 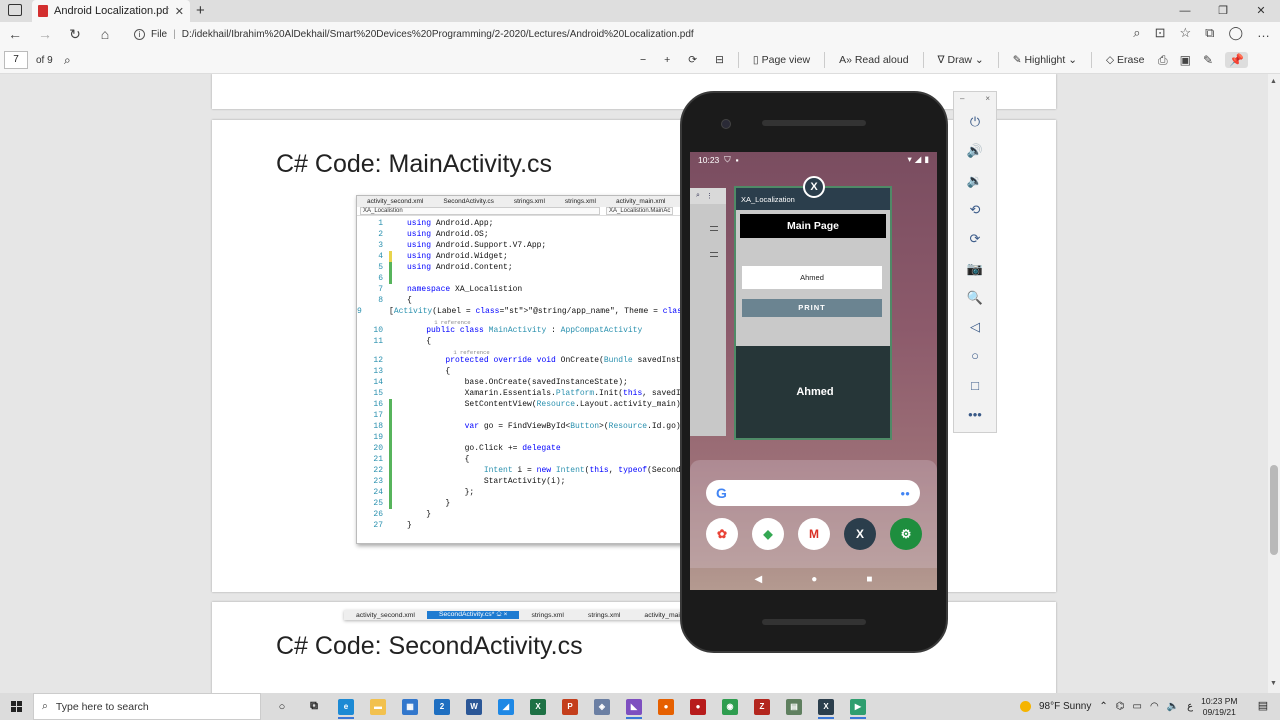 What do you see at coordinates (314, 706) in the screenshot?
I see `task-view-taskbar-icon: ⧉` at bounding box center [314, 706].